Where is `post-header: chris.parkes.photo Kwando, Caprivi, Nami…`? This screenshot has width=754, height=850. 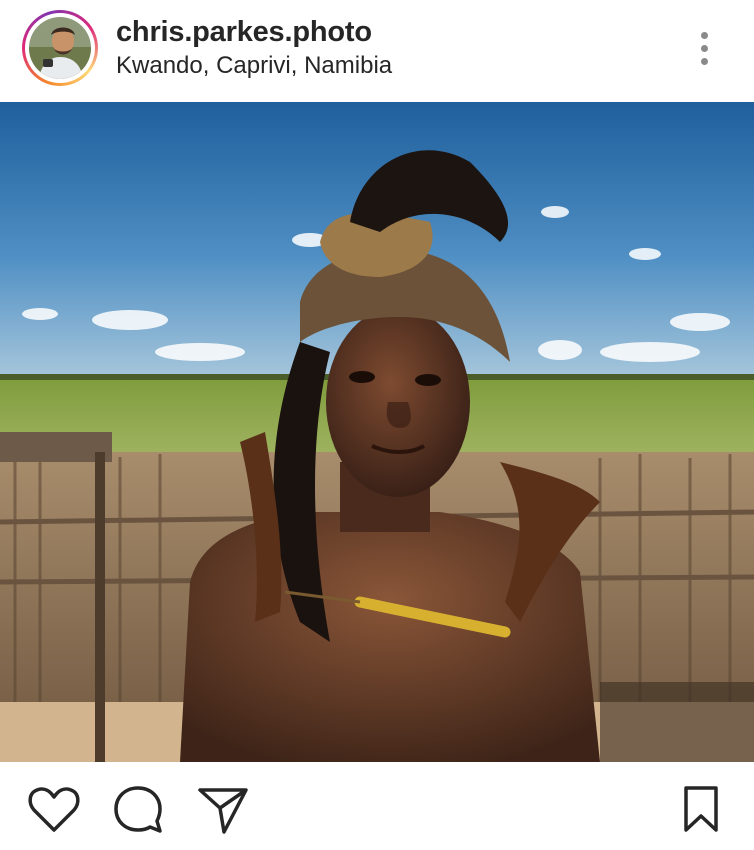 post-header: chris.parkes.photo Kwando, Caprivi, Nami… is located at coordinates (377, 51).